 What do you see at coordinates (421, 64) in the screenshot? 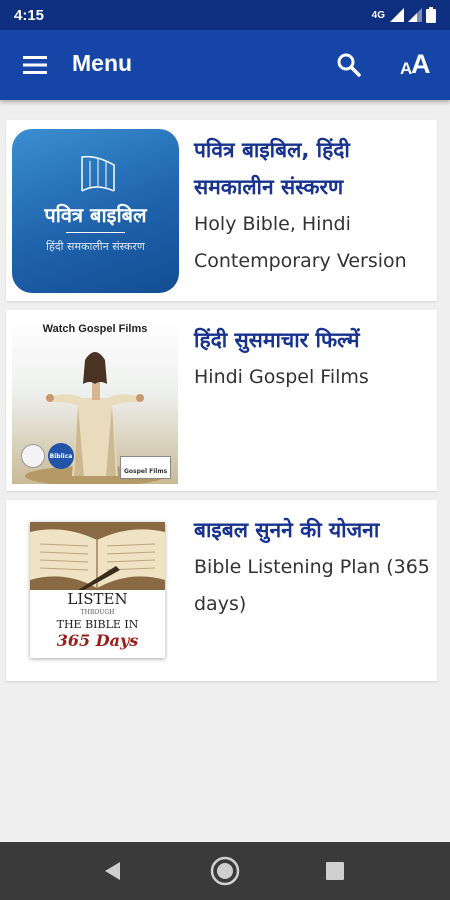
I see `font-size-large-a: A` at bounding box center [421, 64].